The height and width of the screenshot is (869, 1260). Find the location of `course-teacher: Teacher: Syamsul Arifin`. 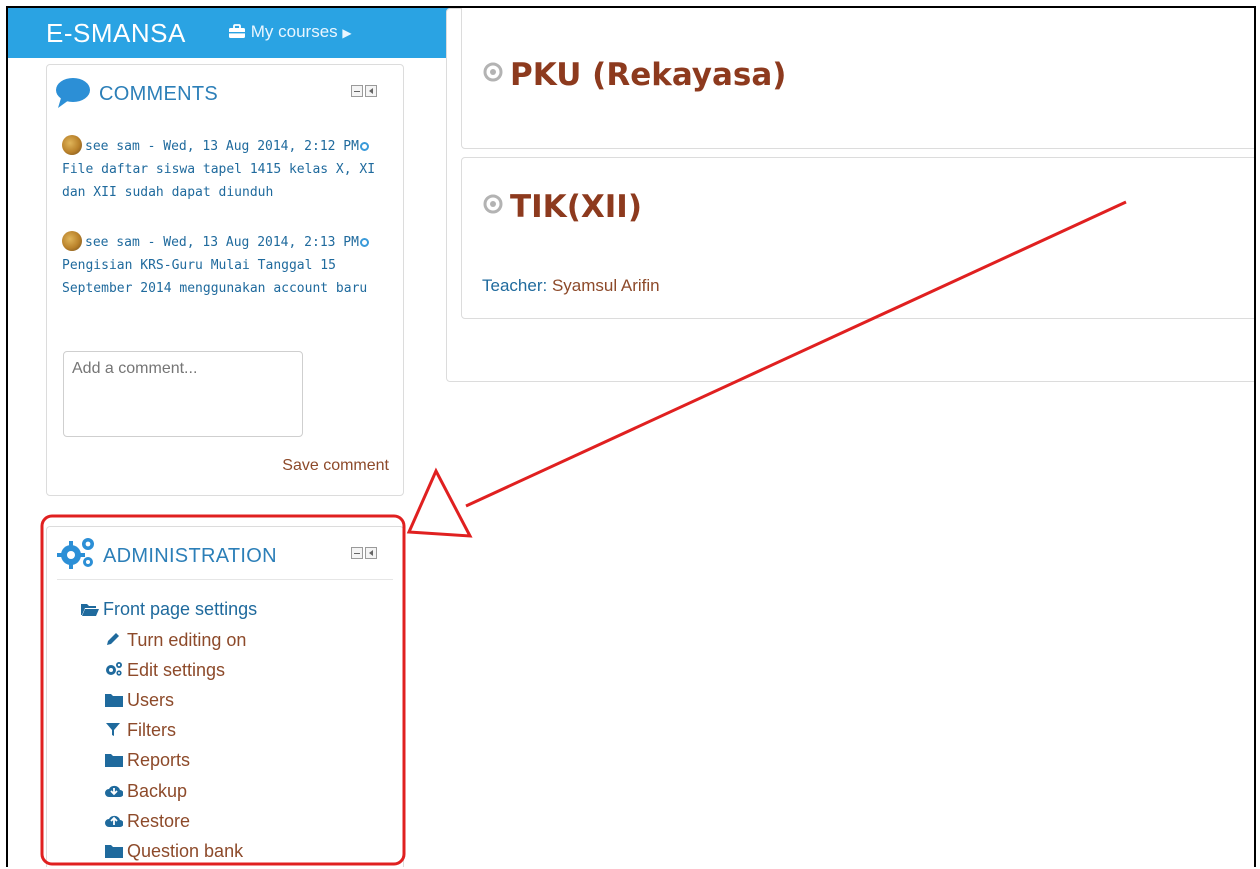

course-teacher: Teacher: Syamsul Arifin is located at coordinates (571, 286).